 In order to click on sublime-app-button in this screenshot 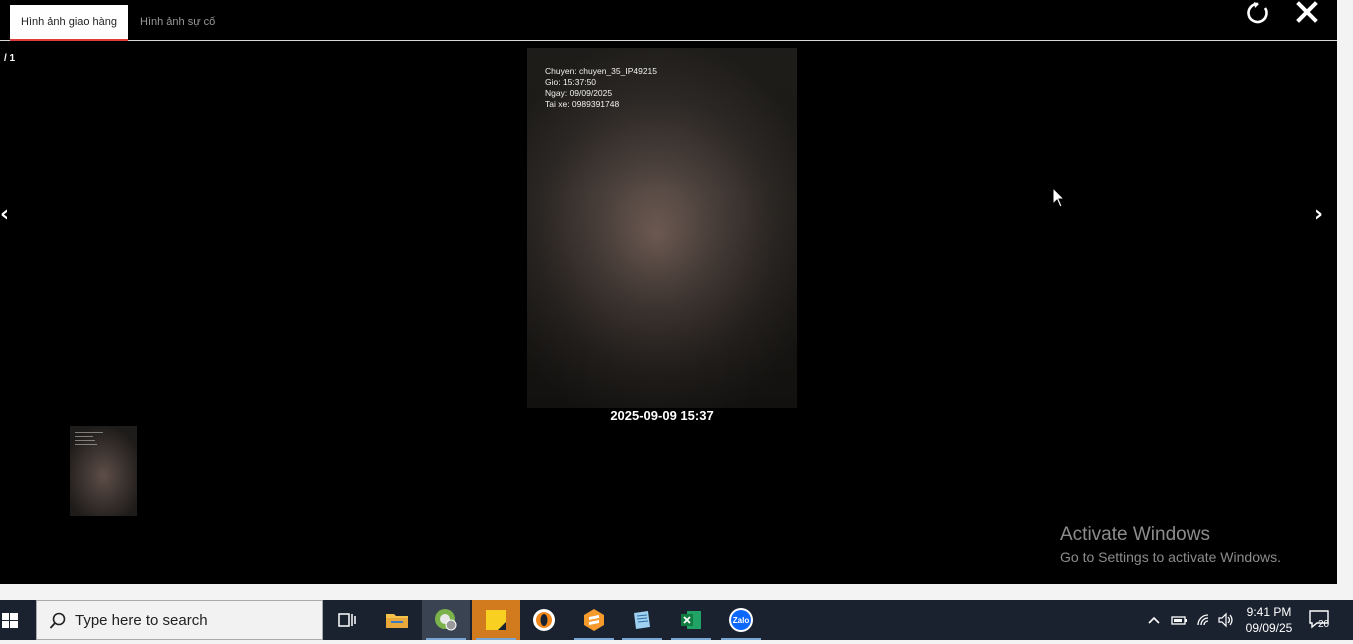, I will do `click(594, 620)`.